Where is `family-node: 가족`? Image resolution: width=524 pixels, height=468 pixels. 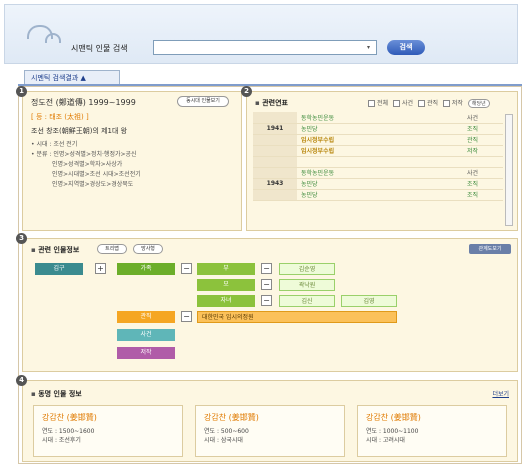 family-node: 가족 is located at coordinates (146, 269).